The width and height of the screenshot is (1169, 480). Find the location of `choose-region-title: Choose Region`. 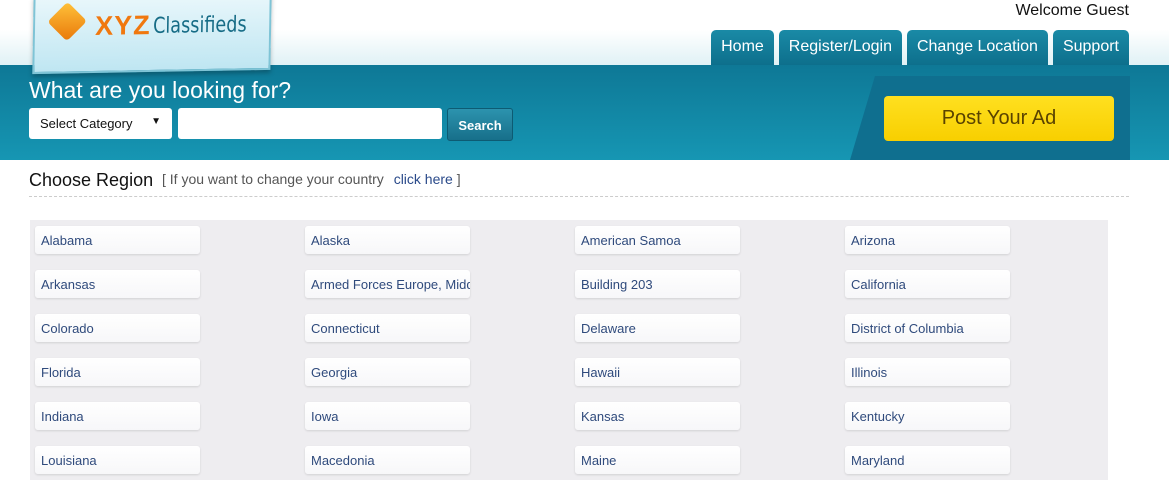

choose-region-title: Choose Region is located at coordinates (91, 180).